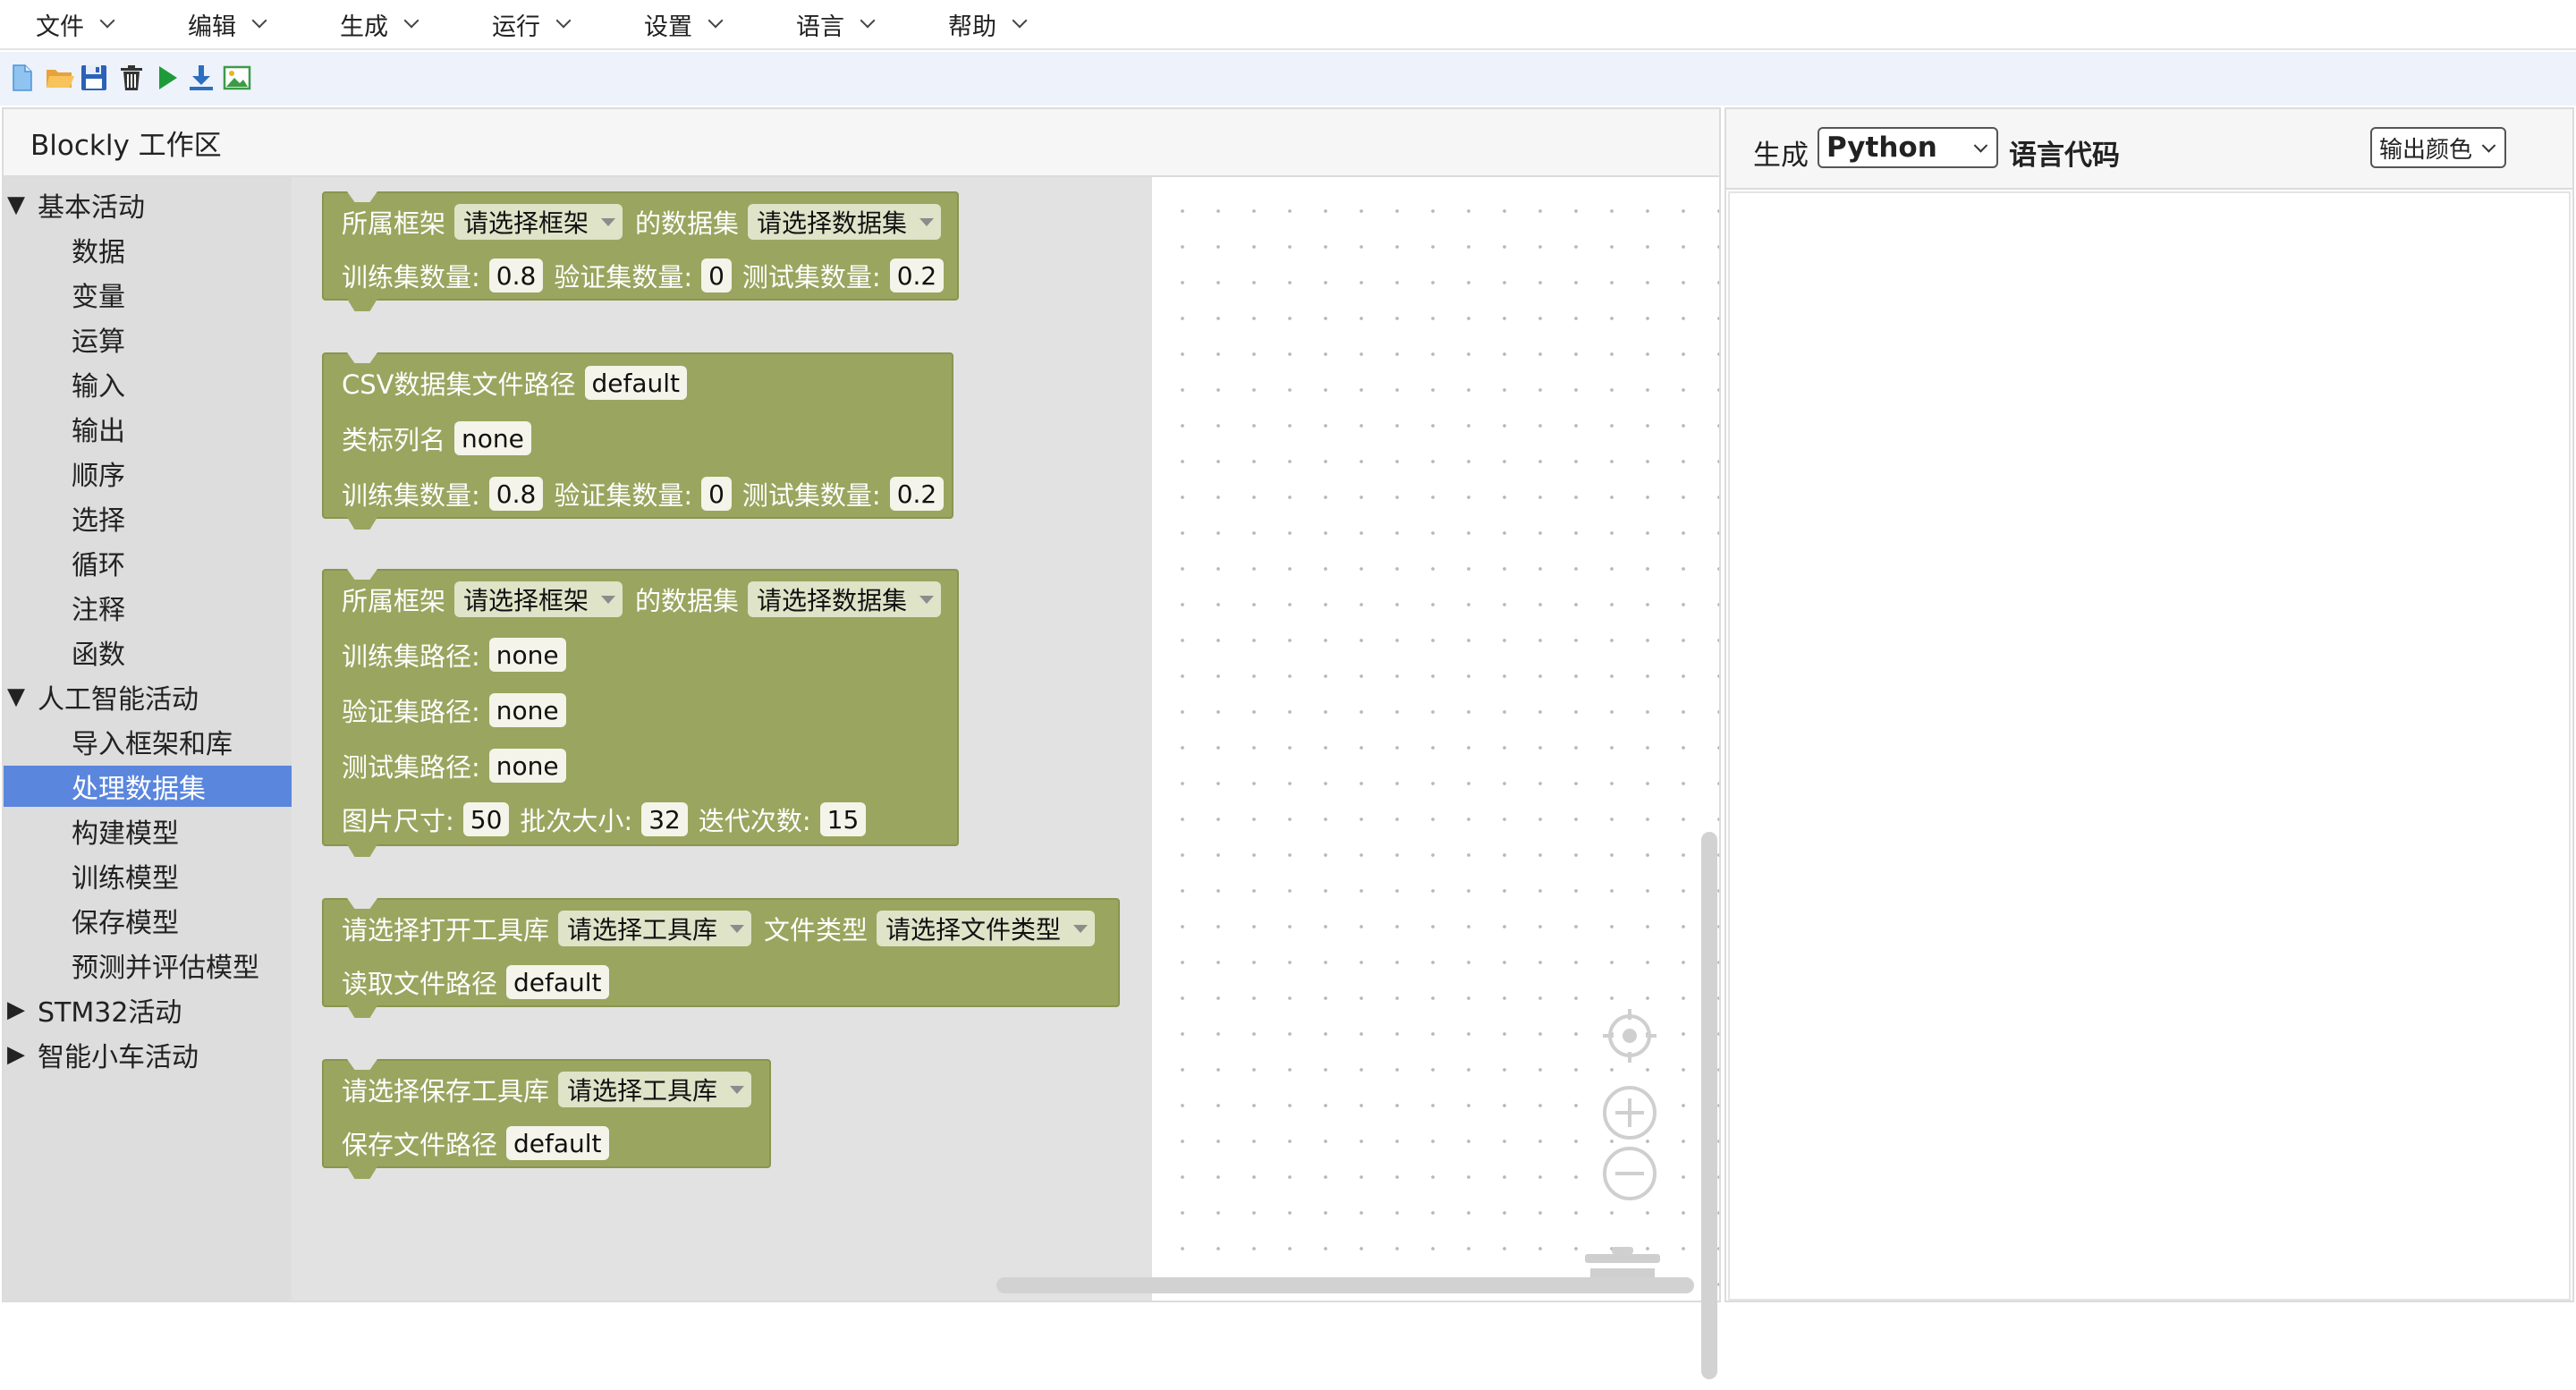  I want to click on save-path-field: default, so click(557, 1143).